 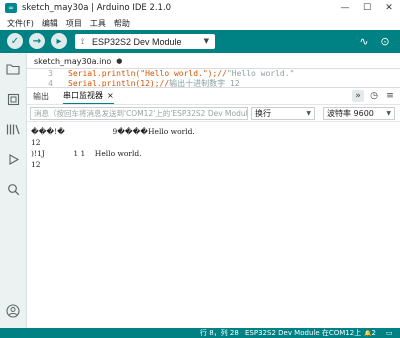 I want to click on serial-monitor-button: ⊙, so click(x=385, y=41).